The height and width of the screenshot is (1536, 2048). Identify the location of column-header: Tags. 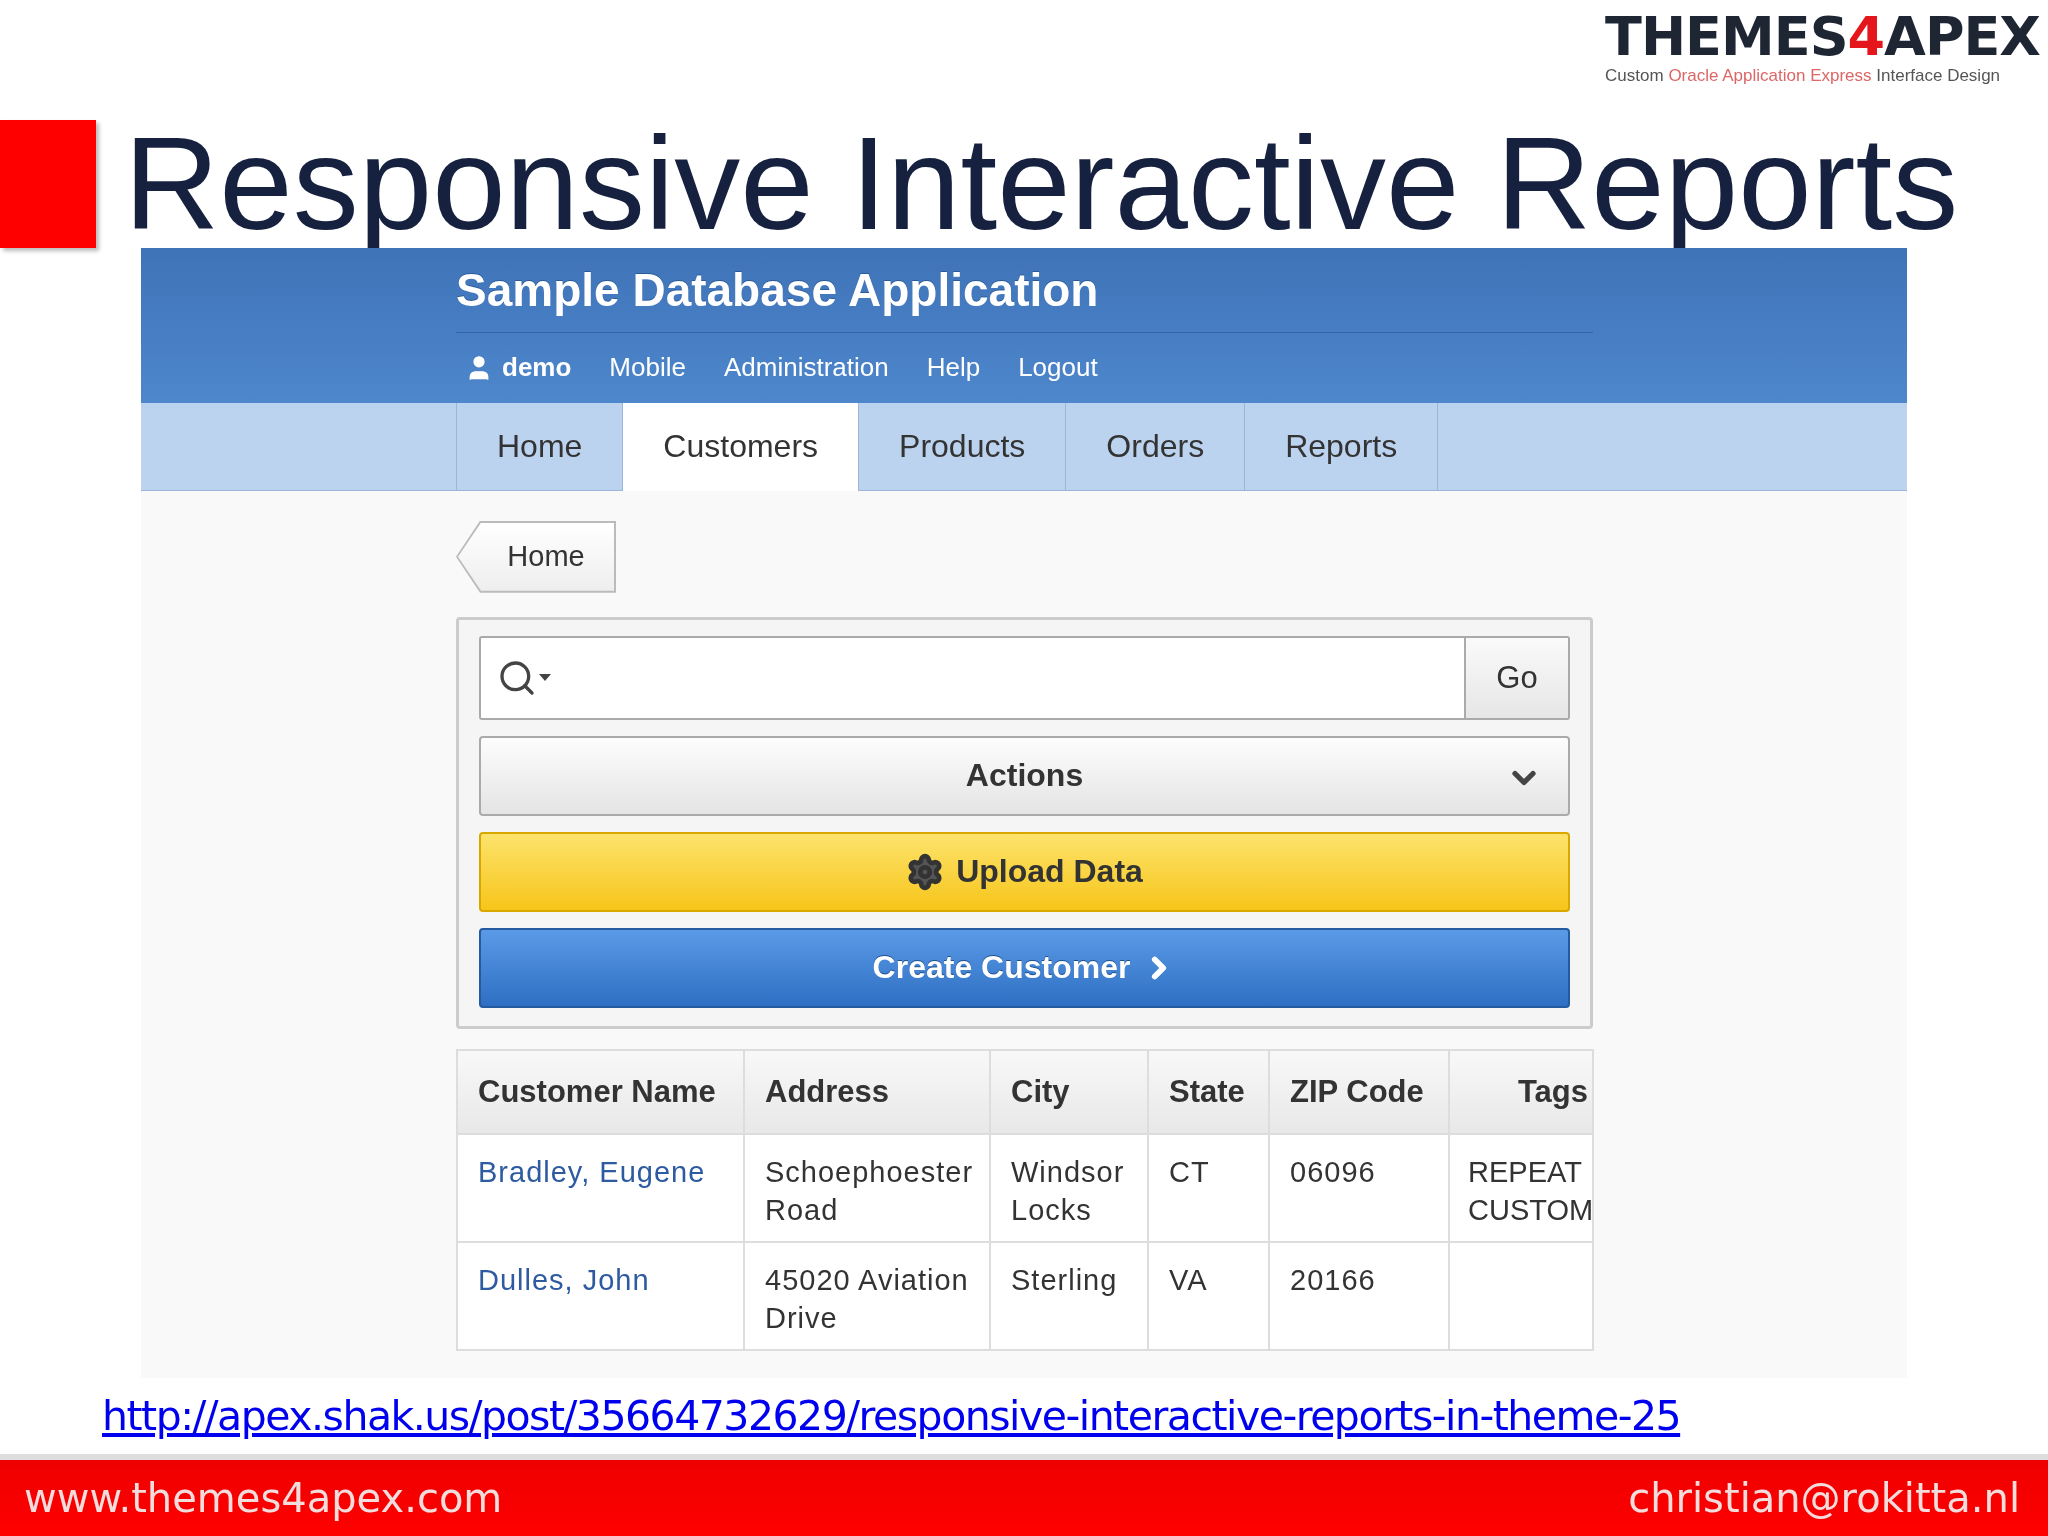
(1521, 1091).